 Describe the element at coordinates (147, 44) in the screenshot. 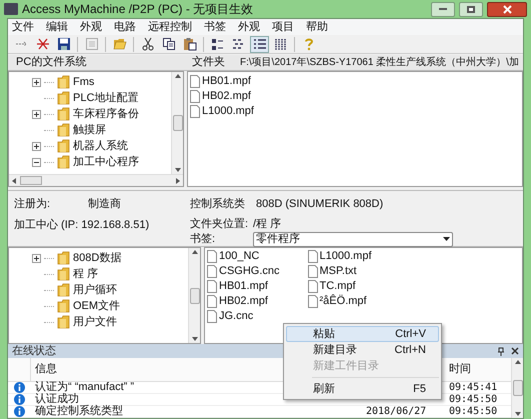

I see `scissors-icon` at that location.